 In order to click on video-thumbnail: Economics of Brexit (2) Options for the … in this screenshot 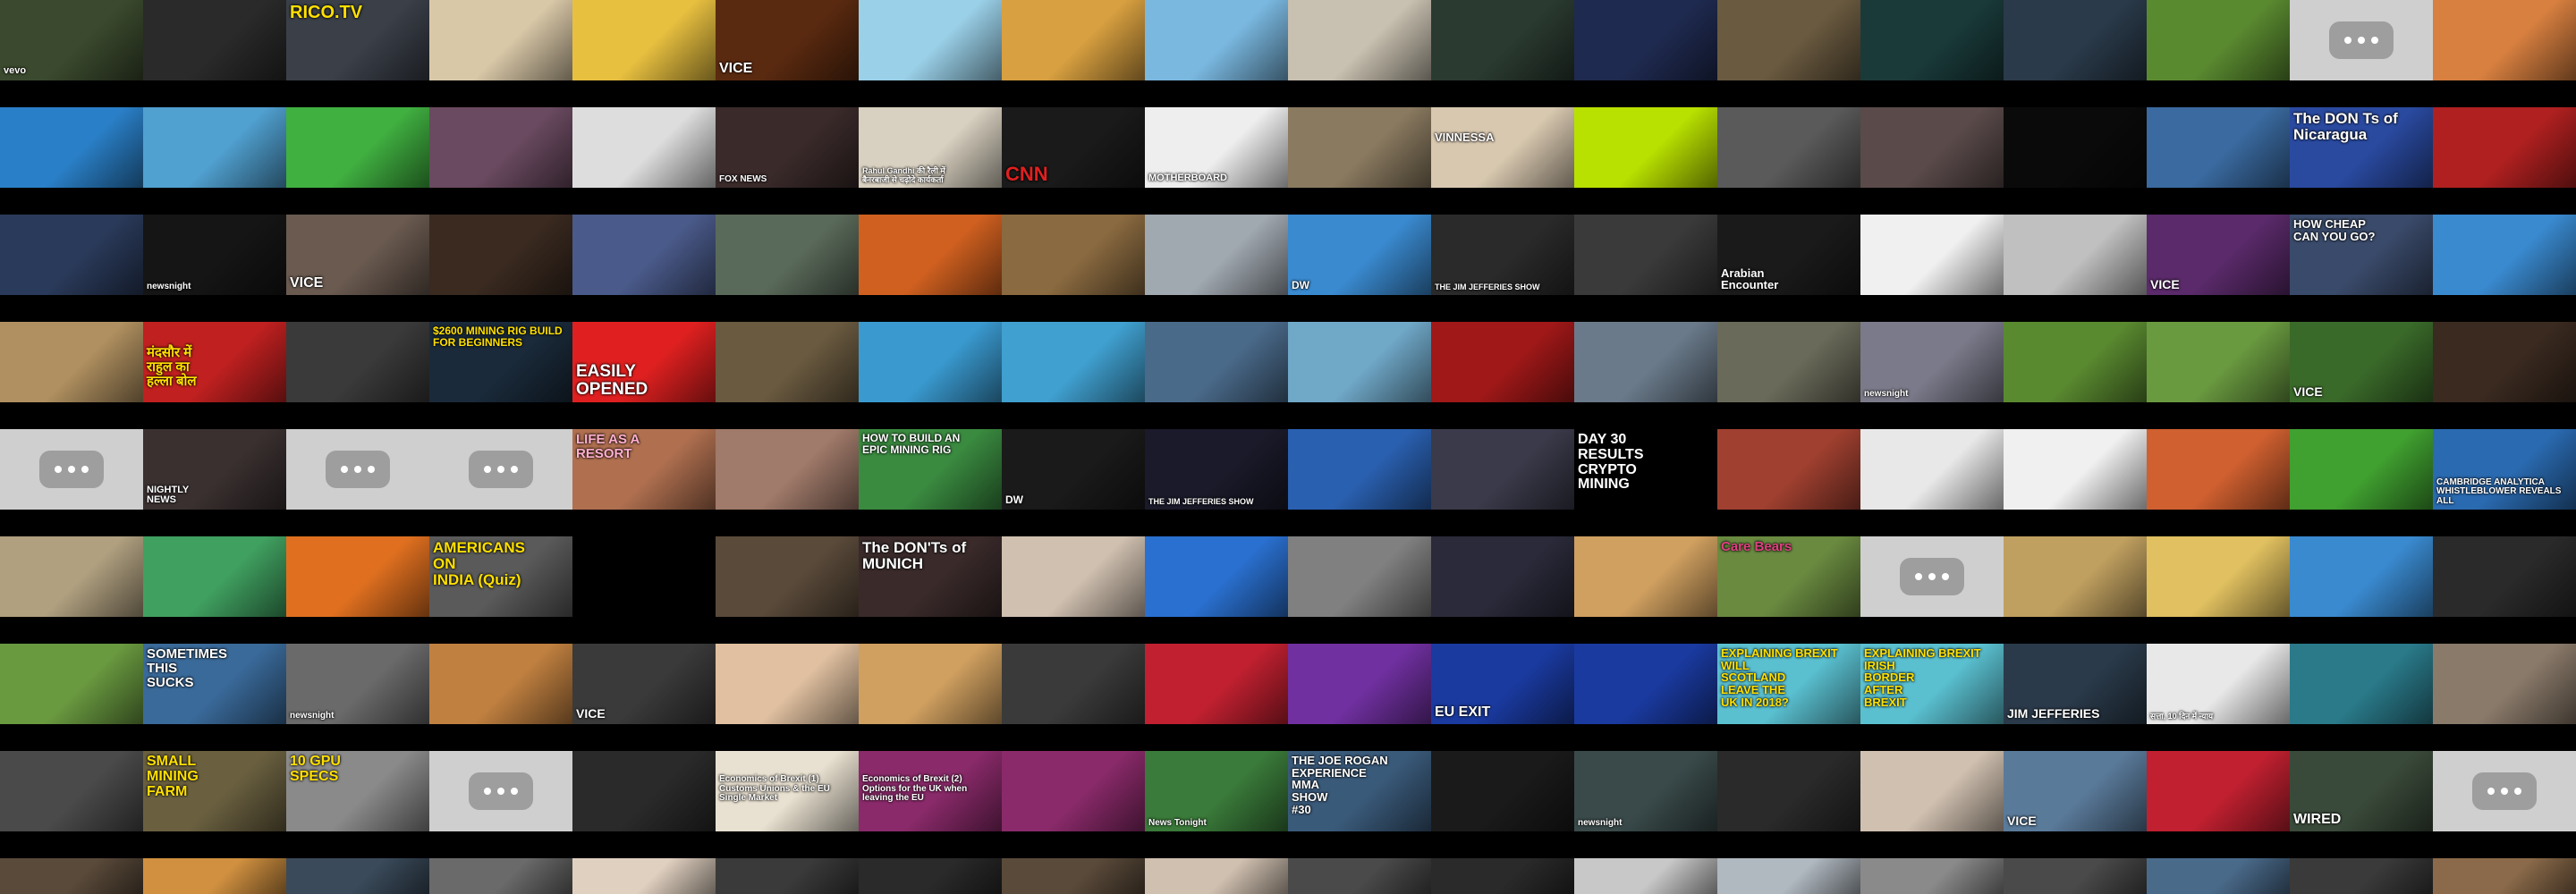, I will do `click(930, 791)`.